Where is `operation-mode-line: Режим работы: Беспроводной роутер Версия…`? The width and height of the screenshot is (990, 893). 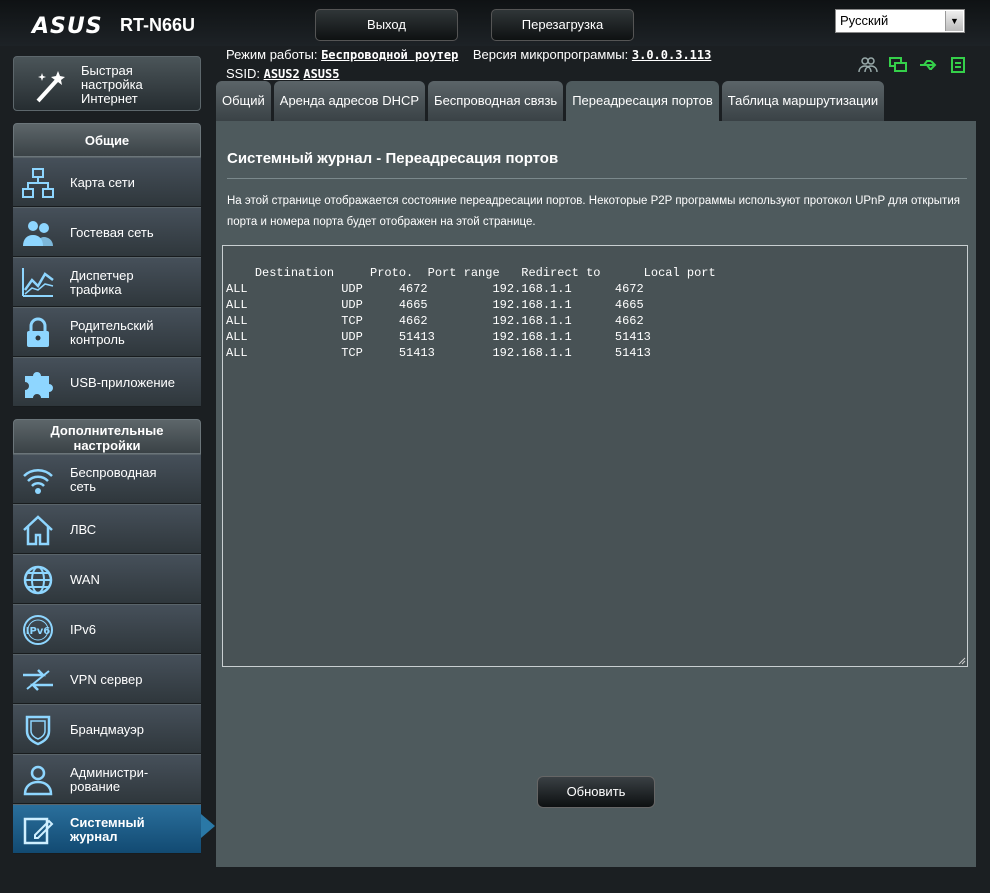
operation-mode-line: Режим работы: Беспроводной роутер Версия… is located at coordinates (468, 54).